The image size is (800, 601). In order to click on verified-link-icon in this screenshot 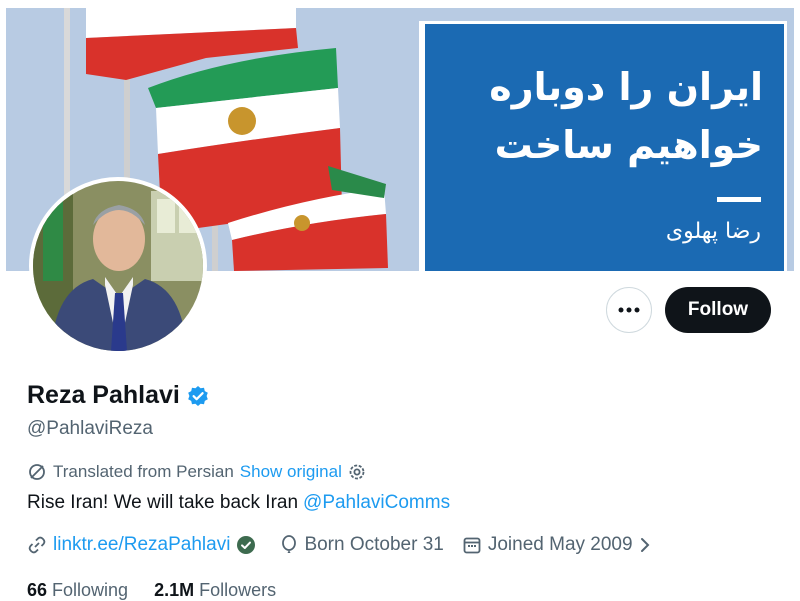, I will do `click(246, 545)`.